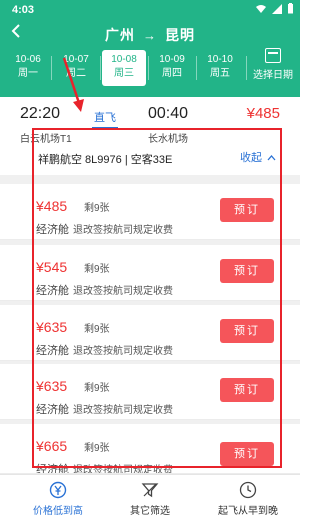  I want to click on fare-price: ¥545, so click(52, 267).